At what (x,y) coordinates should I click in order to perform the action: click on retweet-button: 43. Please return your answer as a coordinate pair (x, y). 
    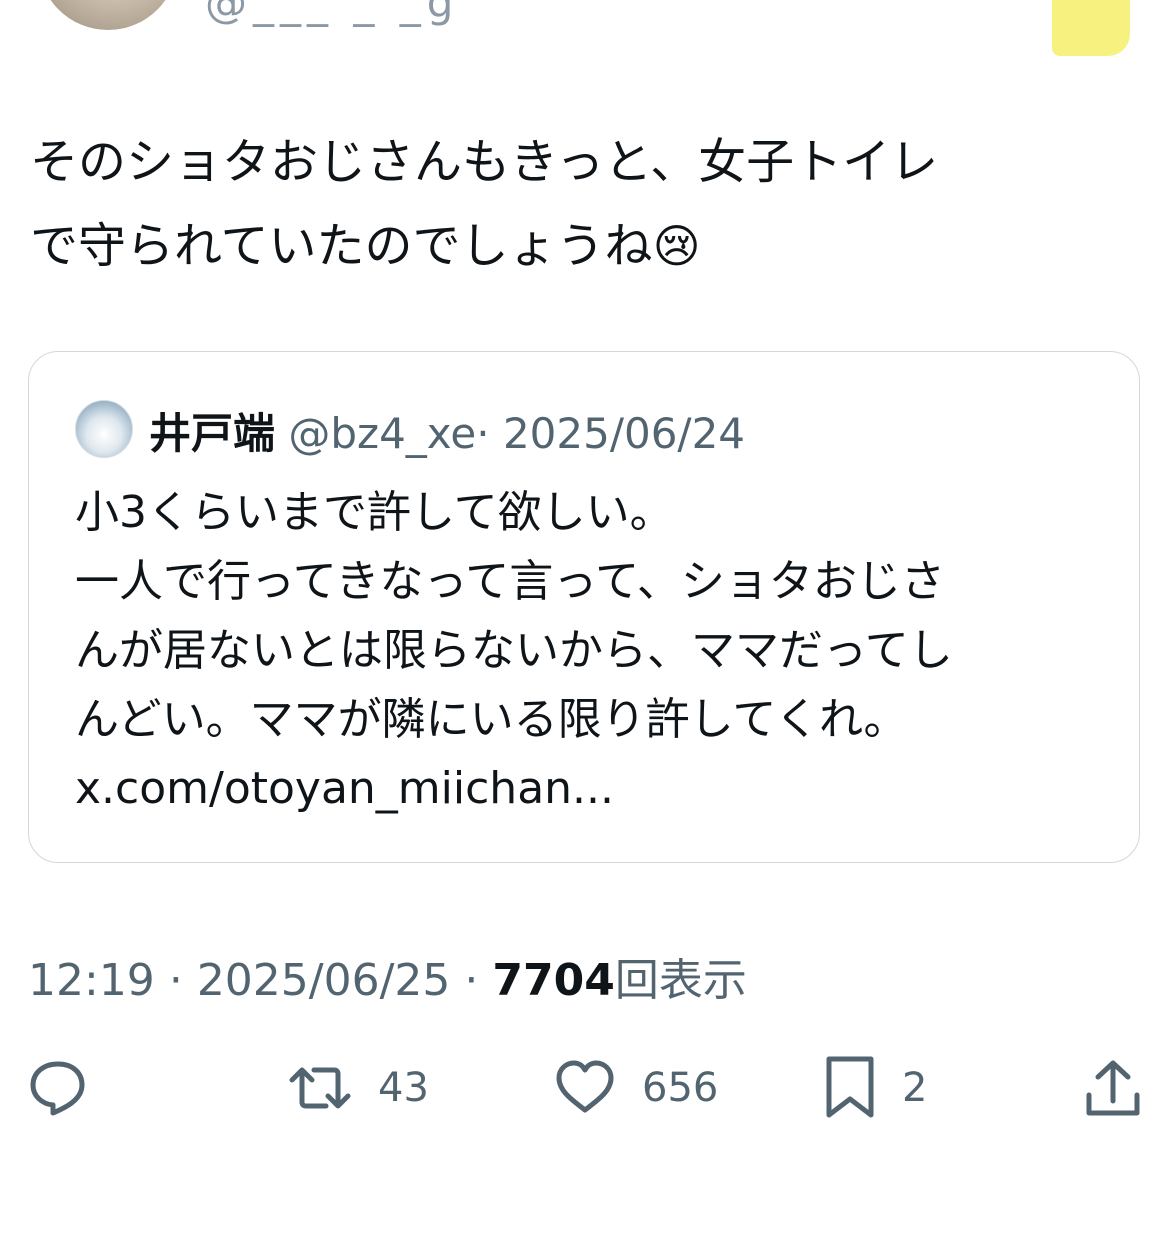
    Looking at the image, I should click on (358, 1088).